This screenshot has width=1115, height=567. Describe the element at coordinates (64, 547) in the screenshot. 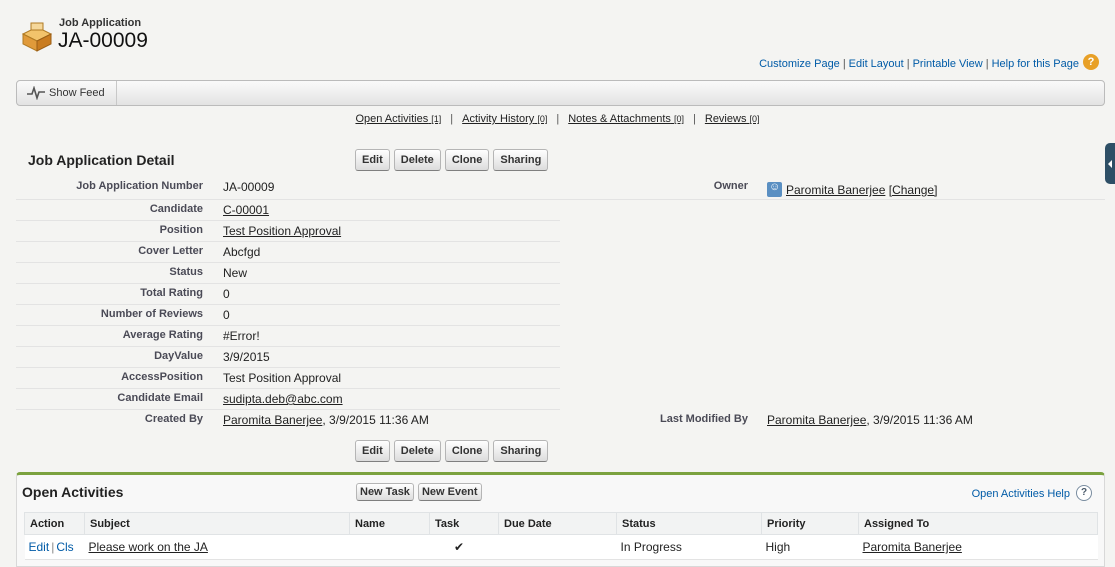

I see `close-activity-link: Cls` at that location.